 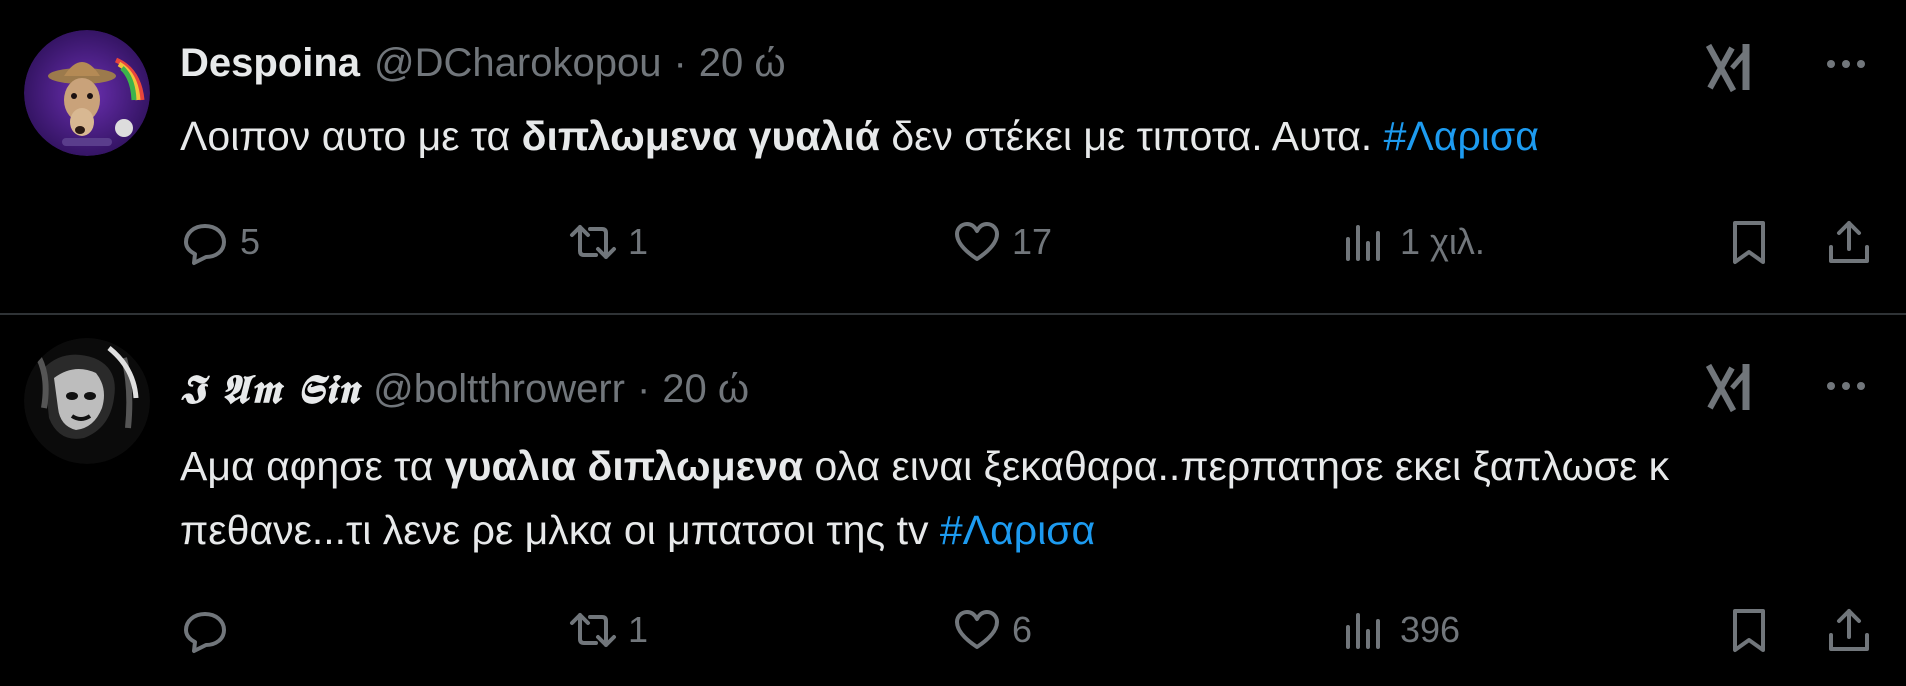 What do you see at coordinates (1131, 136) in the screenshot?
I see `tweet-text-part: δεν στέκει με τιποτα. Αυτα.` at bounding box center [1131, 136].